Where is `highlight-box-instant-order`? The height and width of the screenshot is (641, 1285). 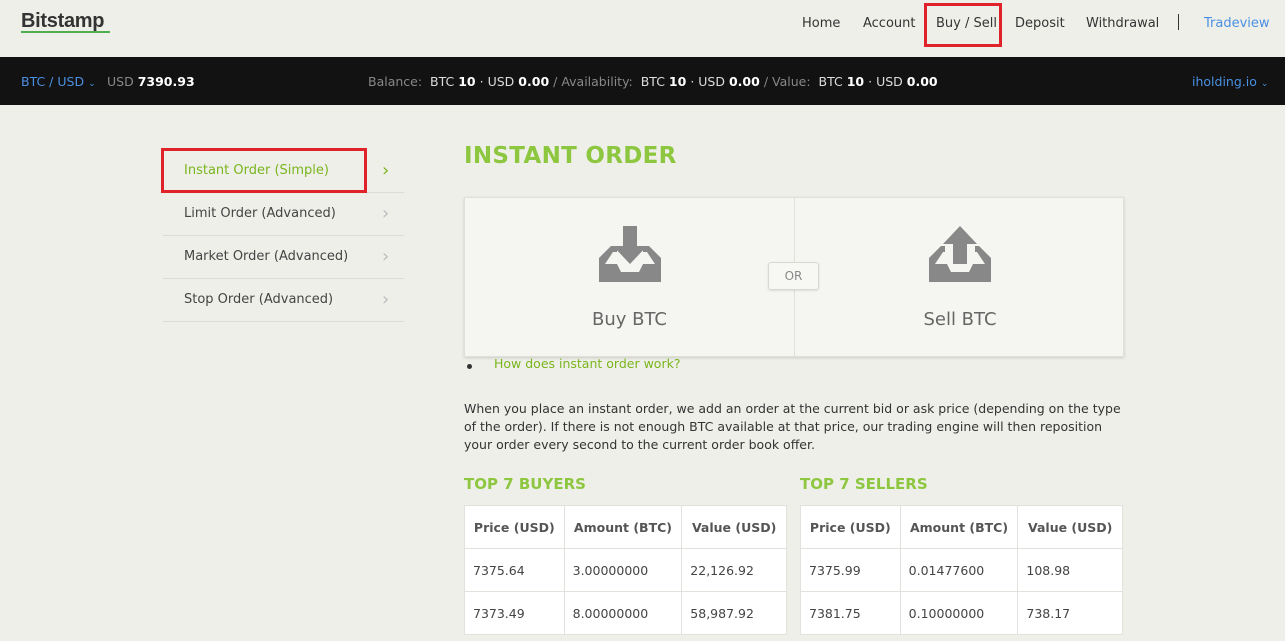
highlight-box-instant-order is located at coordinates (264, 170).